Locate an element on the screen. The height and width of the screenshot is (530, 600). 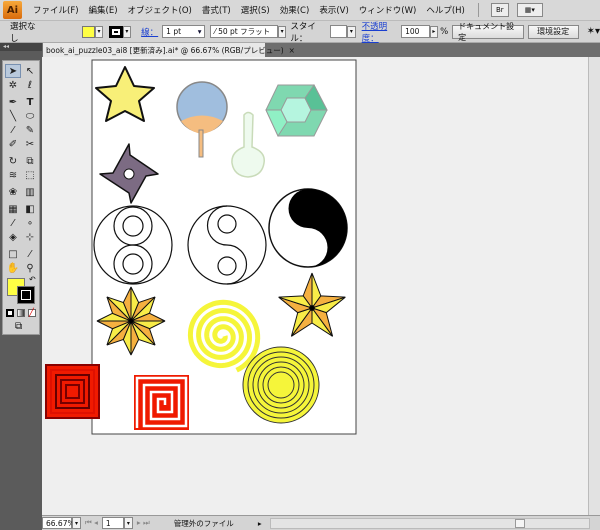
yellow-concentric-circles is located at coordinates (281, 385).